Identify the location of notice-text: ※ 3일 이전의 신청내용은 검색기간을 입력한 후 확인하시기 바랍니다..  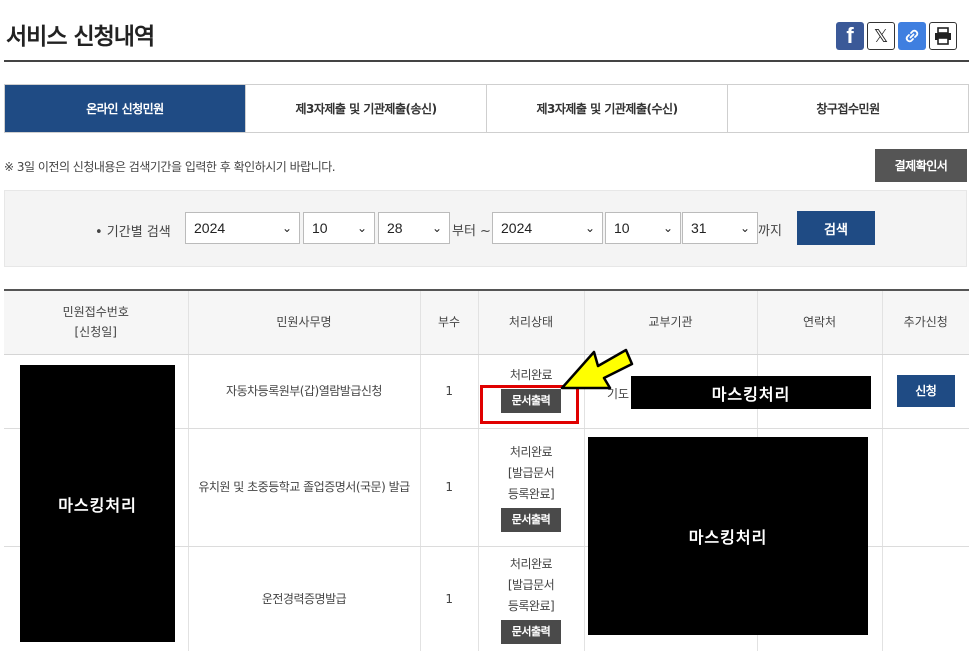
(170, 167).